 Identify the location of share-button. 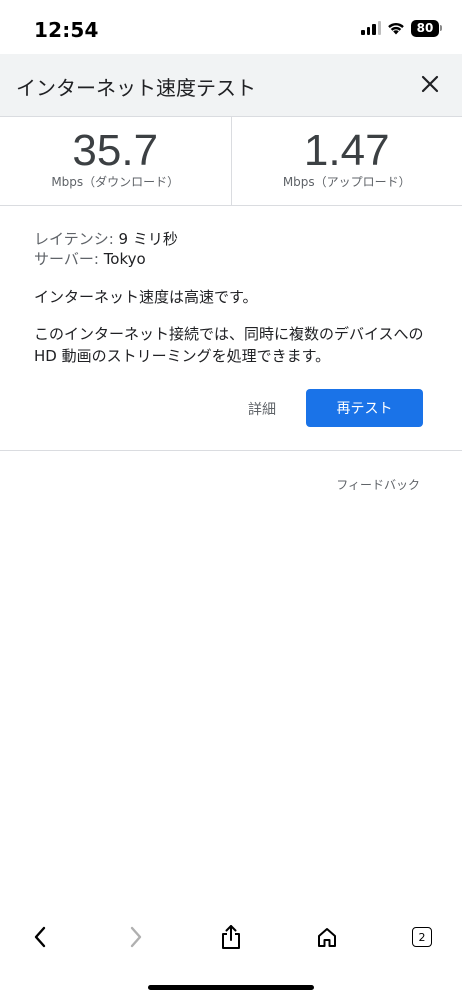
(231, 937).